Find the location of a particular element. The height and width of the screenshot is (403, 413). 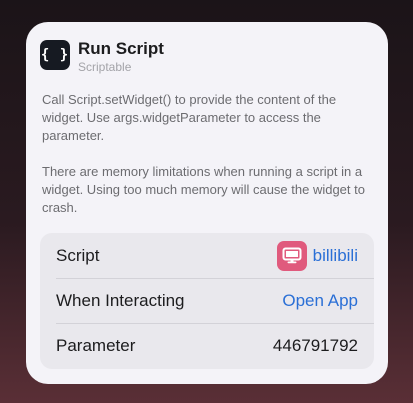

when-interacting-label: When Interacting is located at coordinates (120, 300).